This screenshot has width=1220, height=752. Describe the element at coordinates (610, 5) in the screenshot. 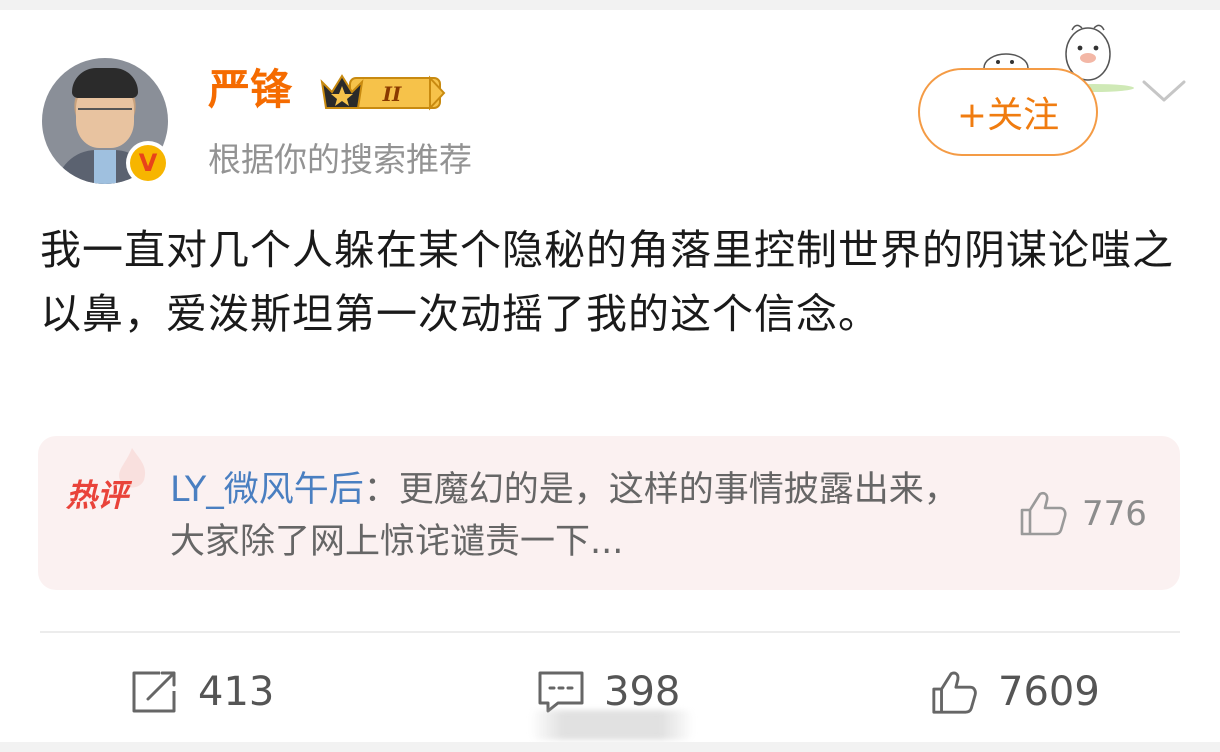

I see `top-divider` at that location.